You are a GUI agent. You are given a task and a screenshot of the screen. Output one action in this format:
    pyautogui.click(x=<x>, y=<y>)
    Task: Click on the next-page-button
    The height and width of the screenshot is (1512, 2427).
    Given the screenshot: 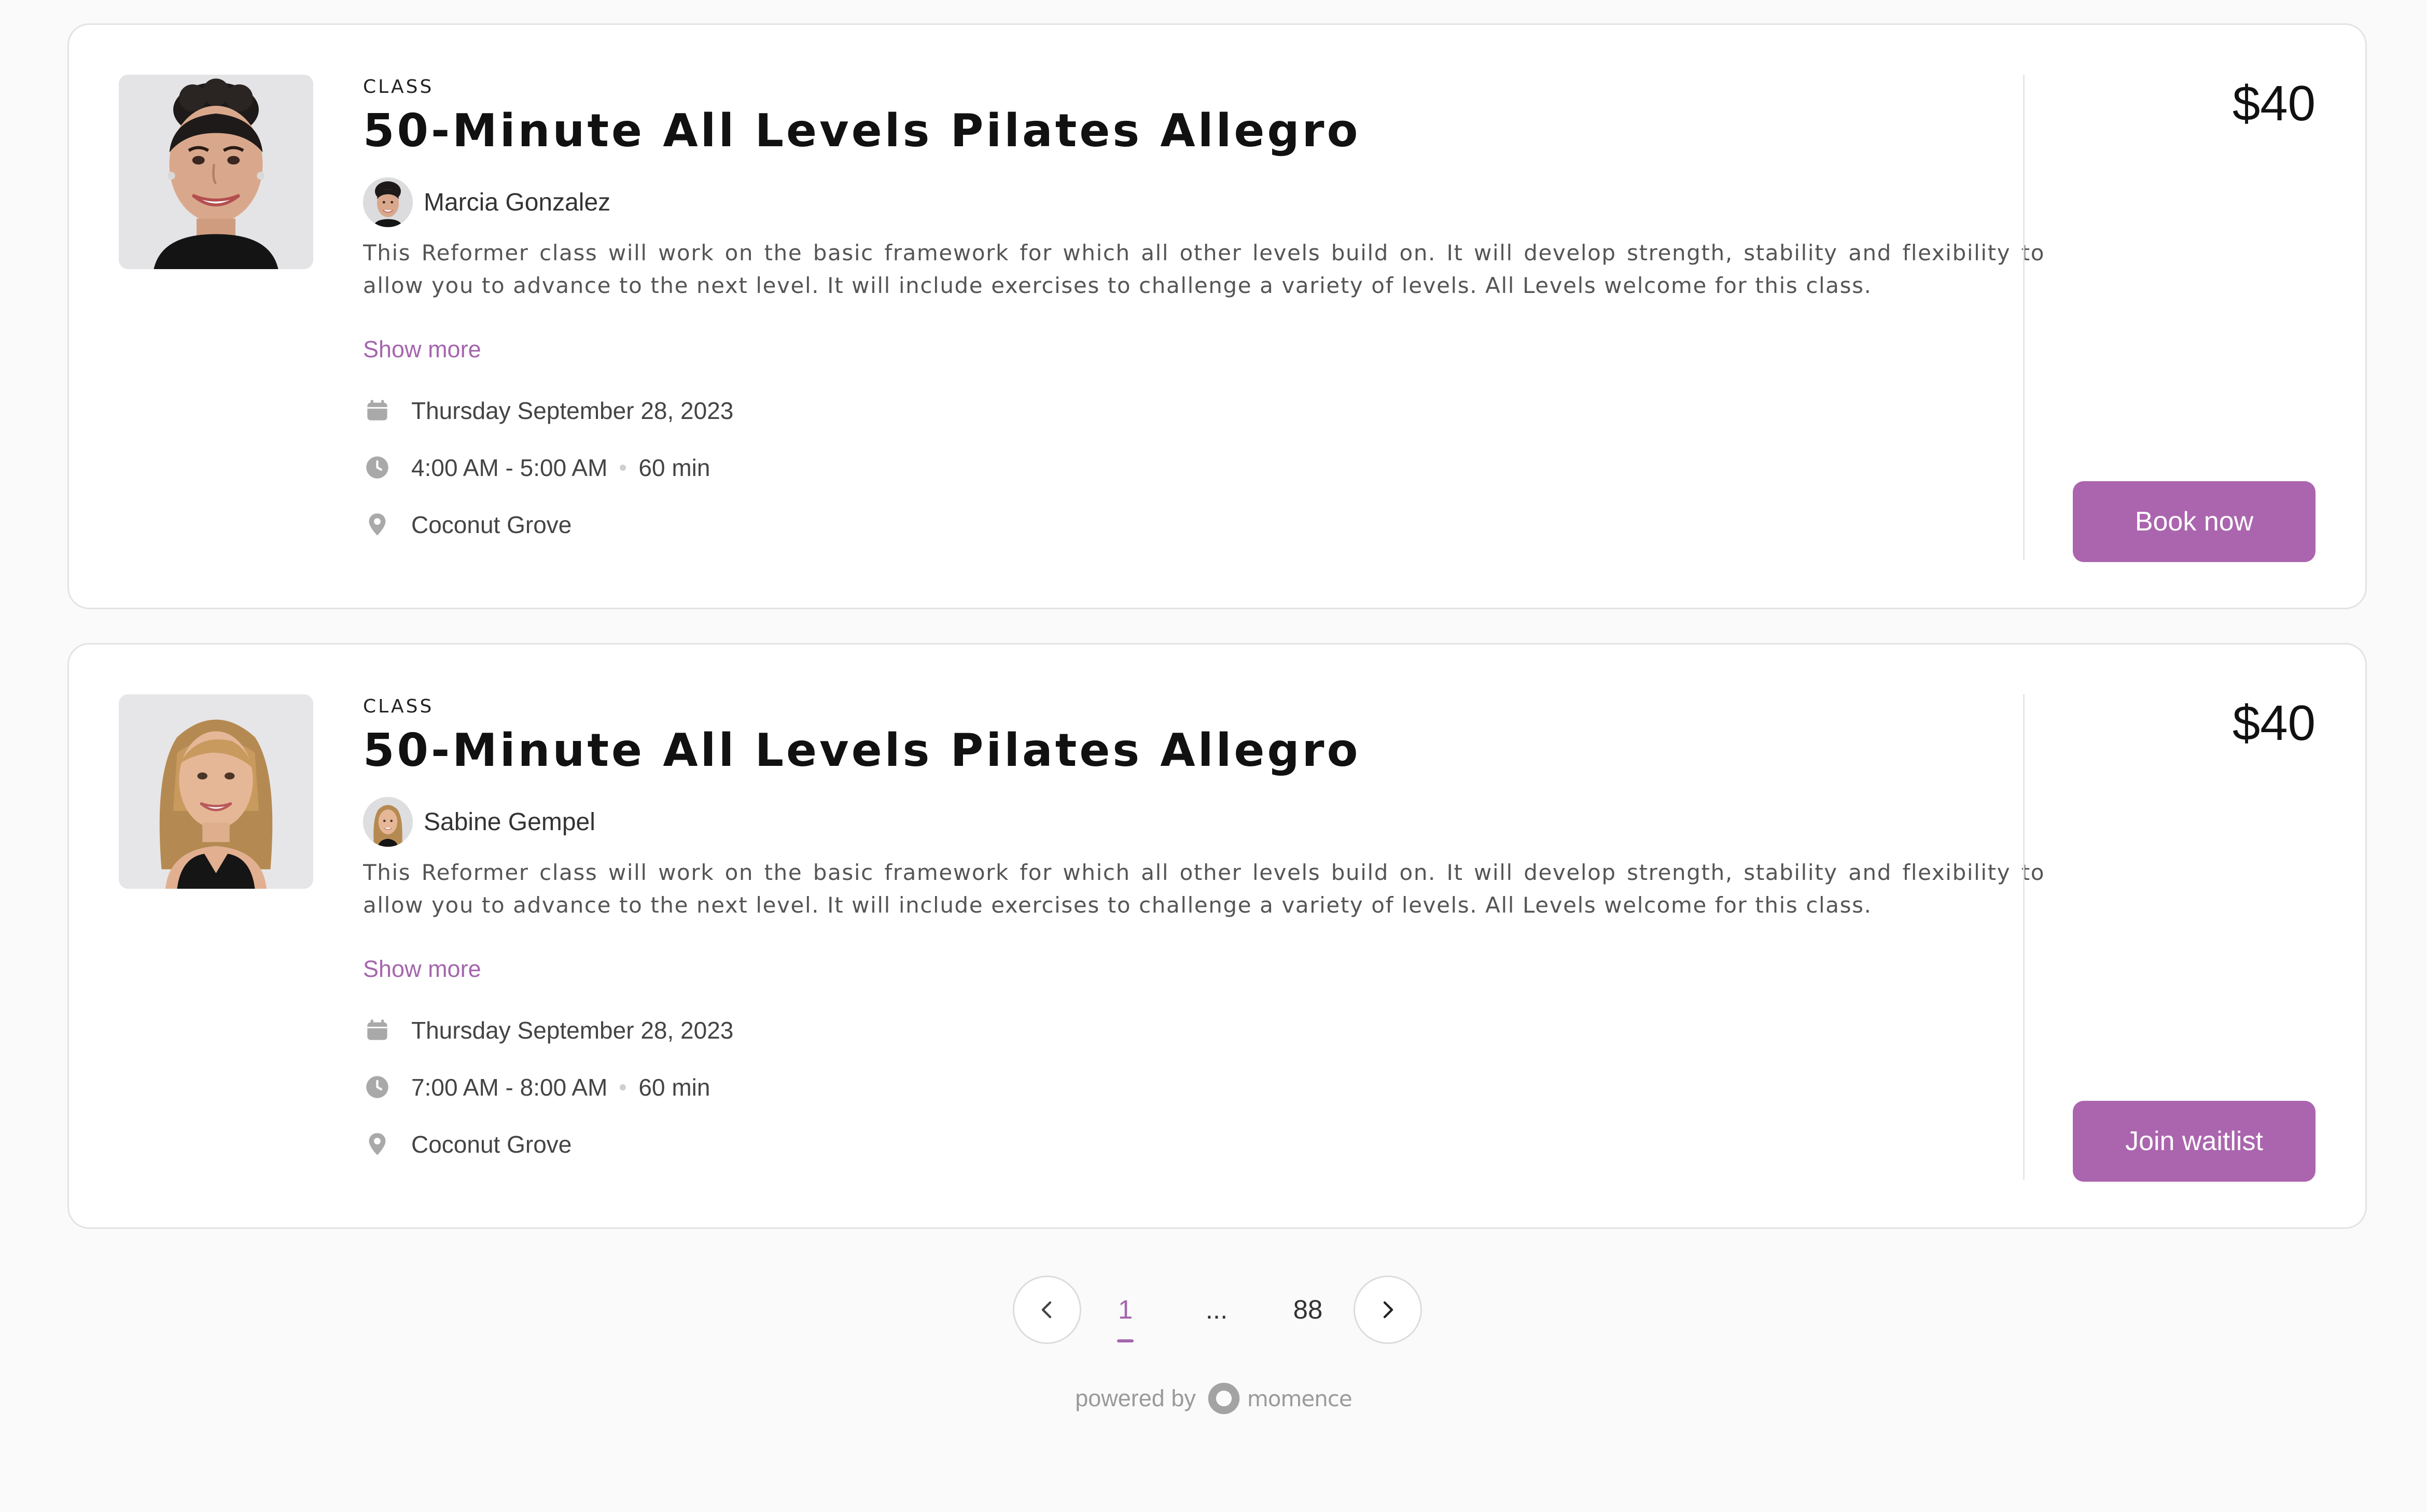 What is the action you would take?
    pyautogui.click(x=1388, y=1310)
    